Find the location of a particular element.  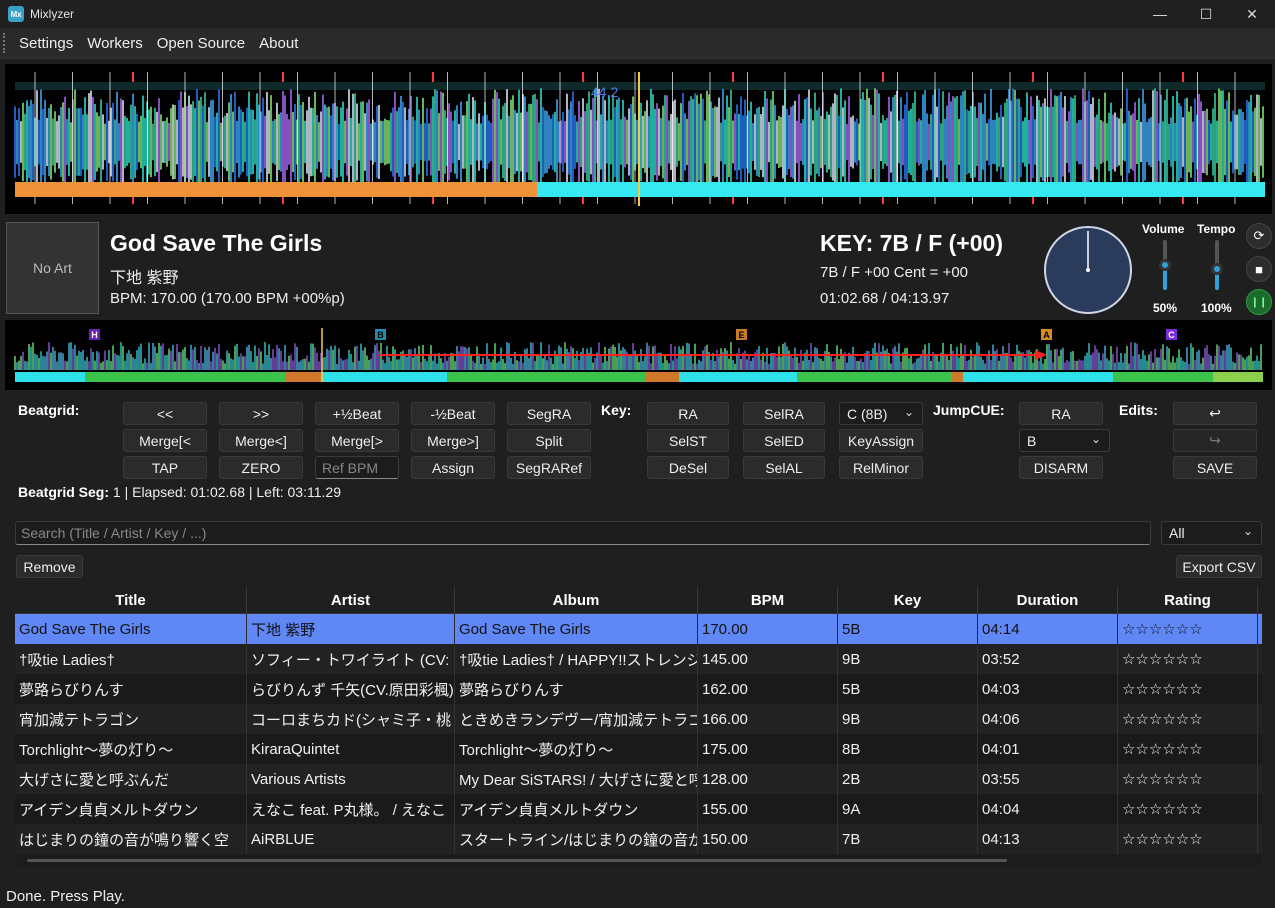

horizontal-scrollbar is located at coordinates (638, 860).